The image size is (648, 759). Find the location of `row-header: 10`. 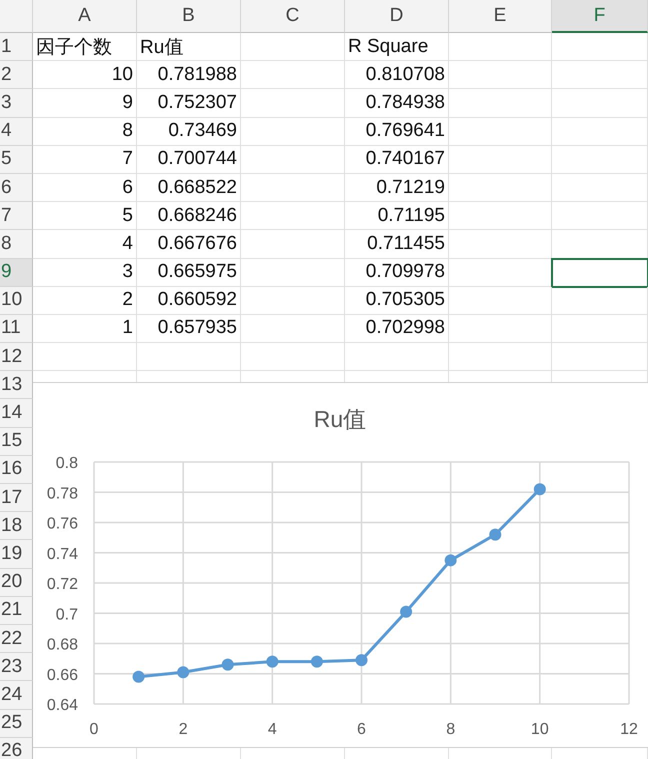

row-header: 10 is located at coordinates (16, 300).